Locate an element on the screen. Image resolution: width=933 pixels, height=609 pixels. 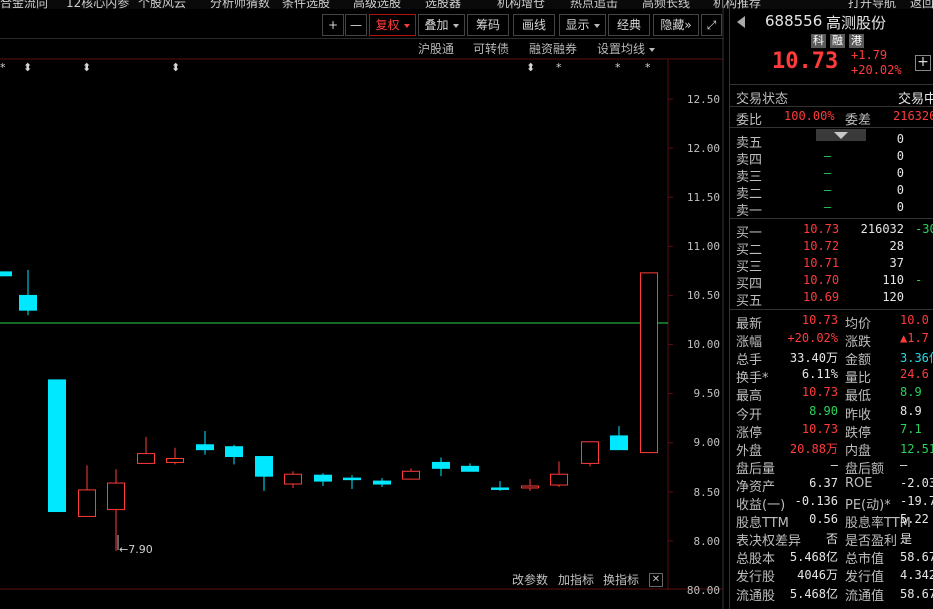
sell-level-label: 卖一 is located at coordinates (749, 211).